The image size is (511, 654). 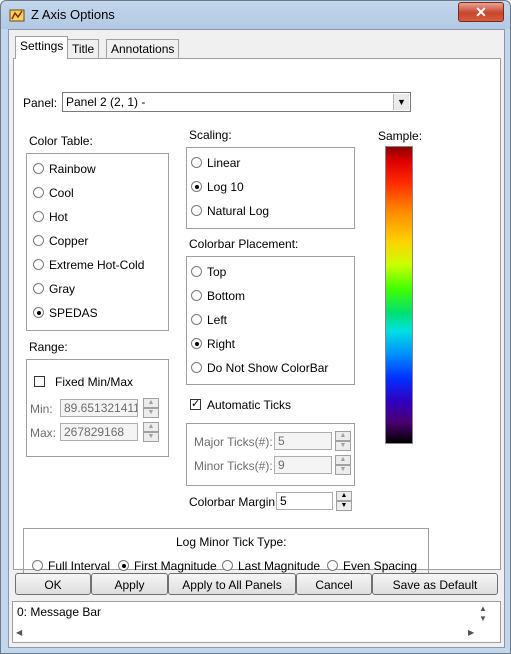 What do you see at coordinates (99, 432) in the screenshot?
I see `max-field: 267829168` at bounding box center [99, 432].